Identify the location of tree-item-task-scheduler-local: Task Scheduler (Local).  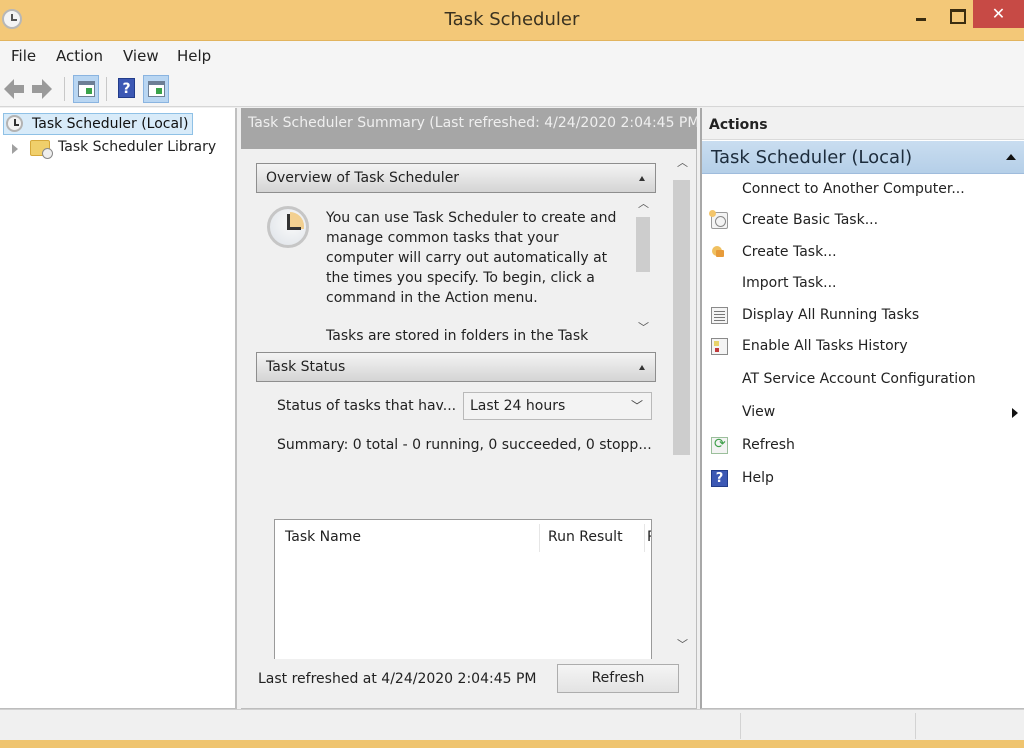
(98, 124).